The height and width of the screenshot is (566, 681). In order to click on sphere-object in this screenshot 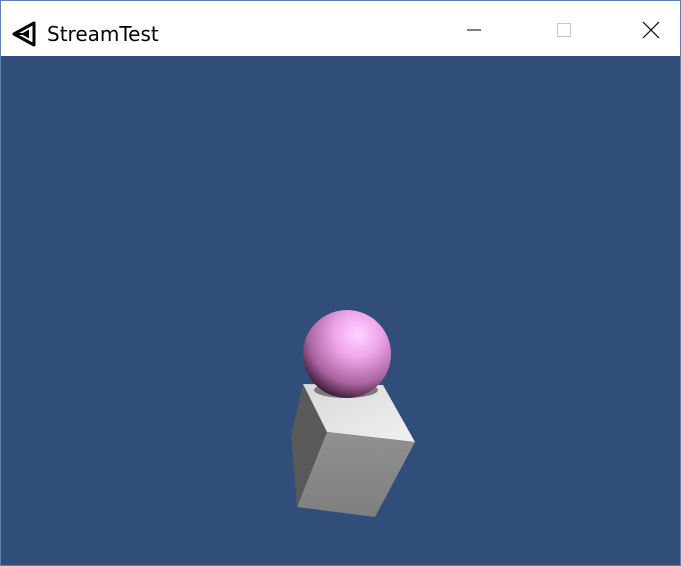, I will do `click(347, 354)`.